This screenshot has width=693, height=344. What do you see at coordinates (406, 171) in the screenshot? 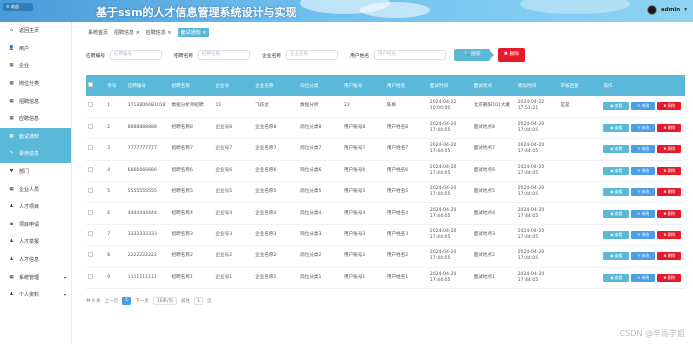
I see `cell-uname: 用户姓名6` at bounding box center [406, 171].